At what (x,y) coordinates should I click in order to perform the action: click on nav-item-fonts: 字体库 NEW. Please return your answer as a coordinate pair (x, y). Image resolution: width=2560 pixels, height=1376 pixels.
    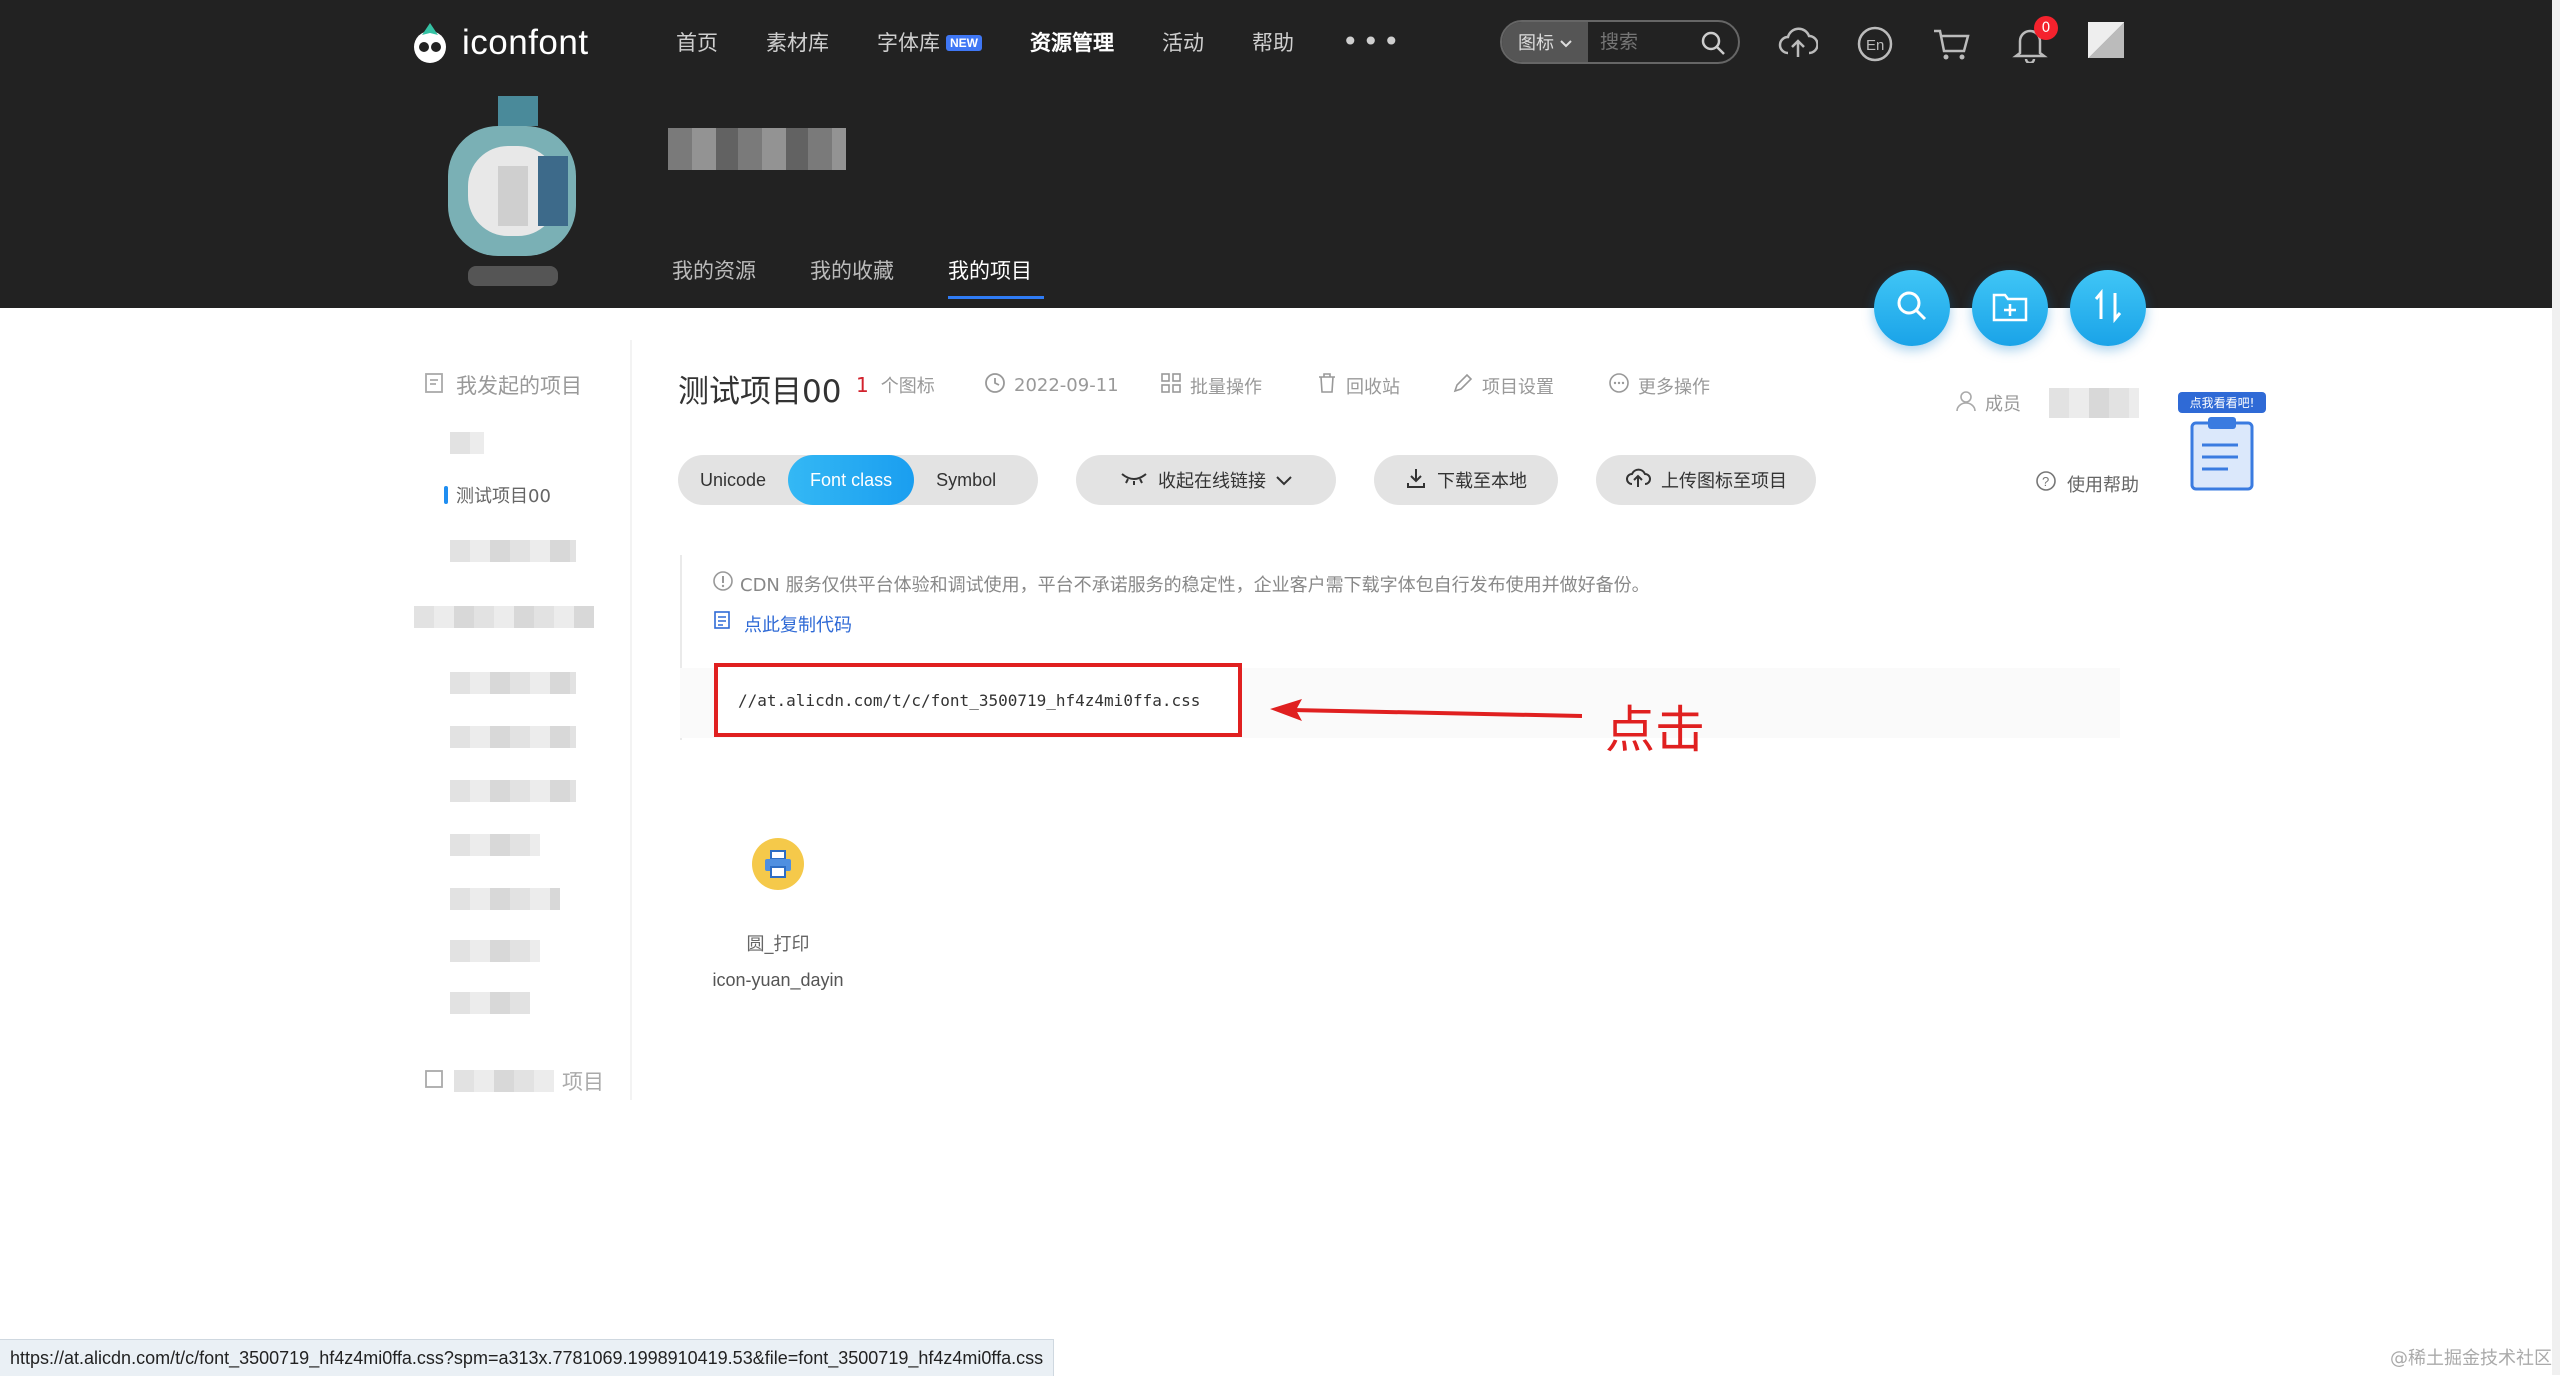
    Looking at the image, I should click on (929, 42).